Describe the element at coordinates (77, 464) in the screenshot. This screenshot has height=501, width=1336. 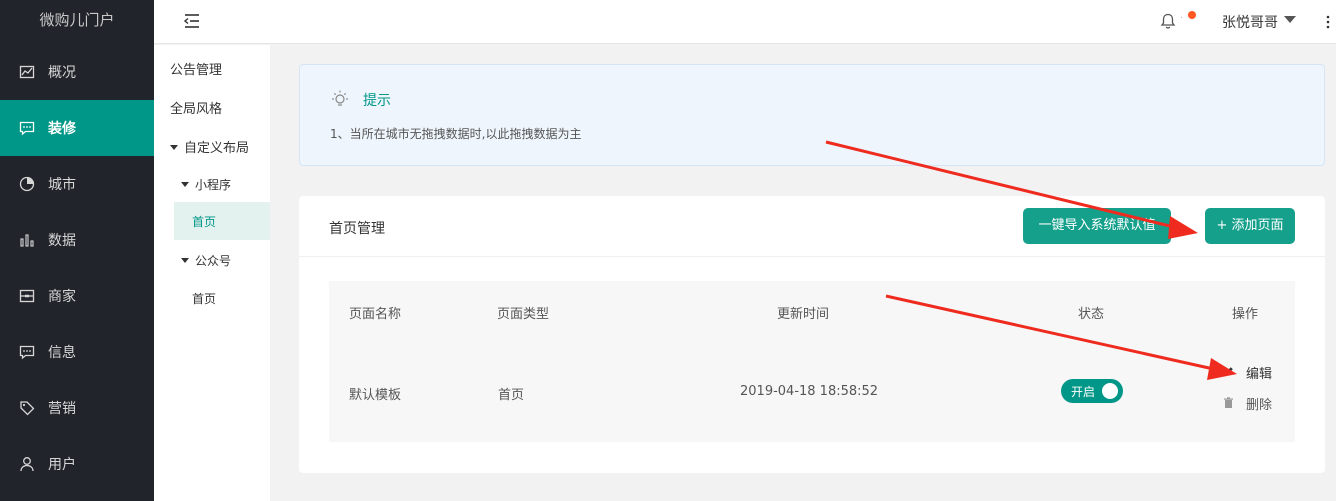
I see `sidebar-item-user: 用户` at that location.